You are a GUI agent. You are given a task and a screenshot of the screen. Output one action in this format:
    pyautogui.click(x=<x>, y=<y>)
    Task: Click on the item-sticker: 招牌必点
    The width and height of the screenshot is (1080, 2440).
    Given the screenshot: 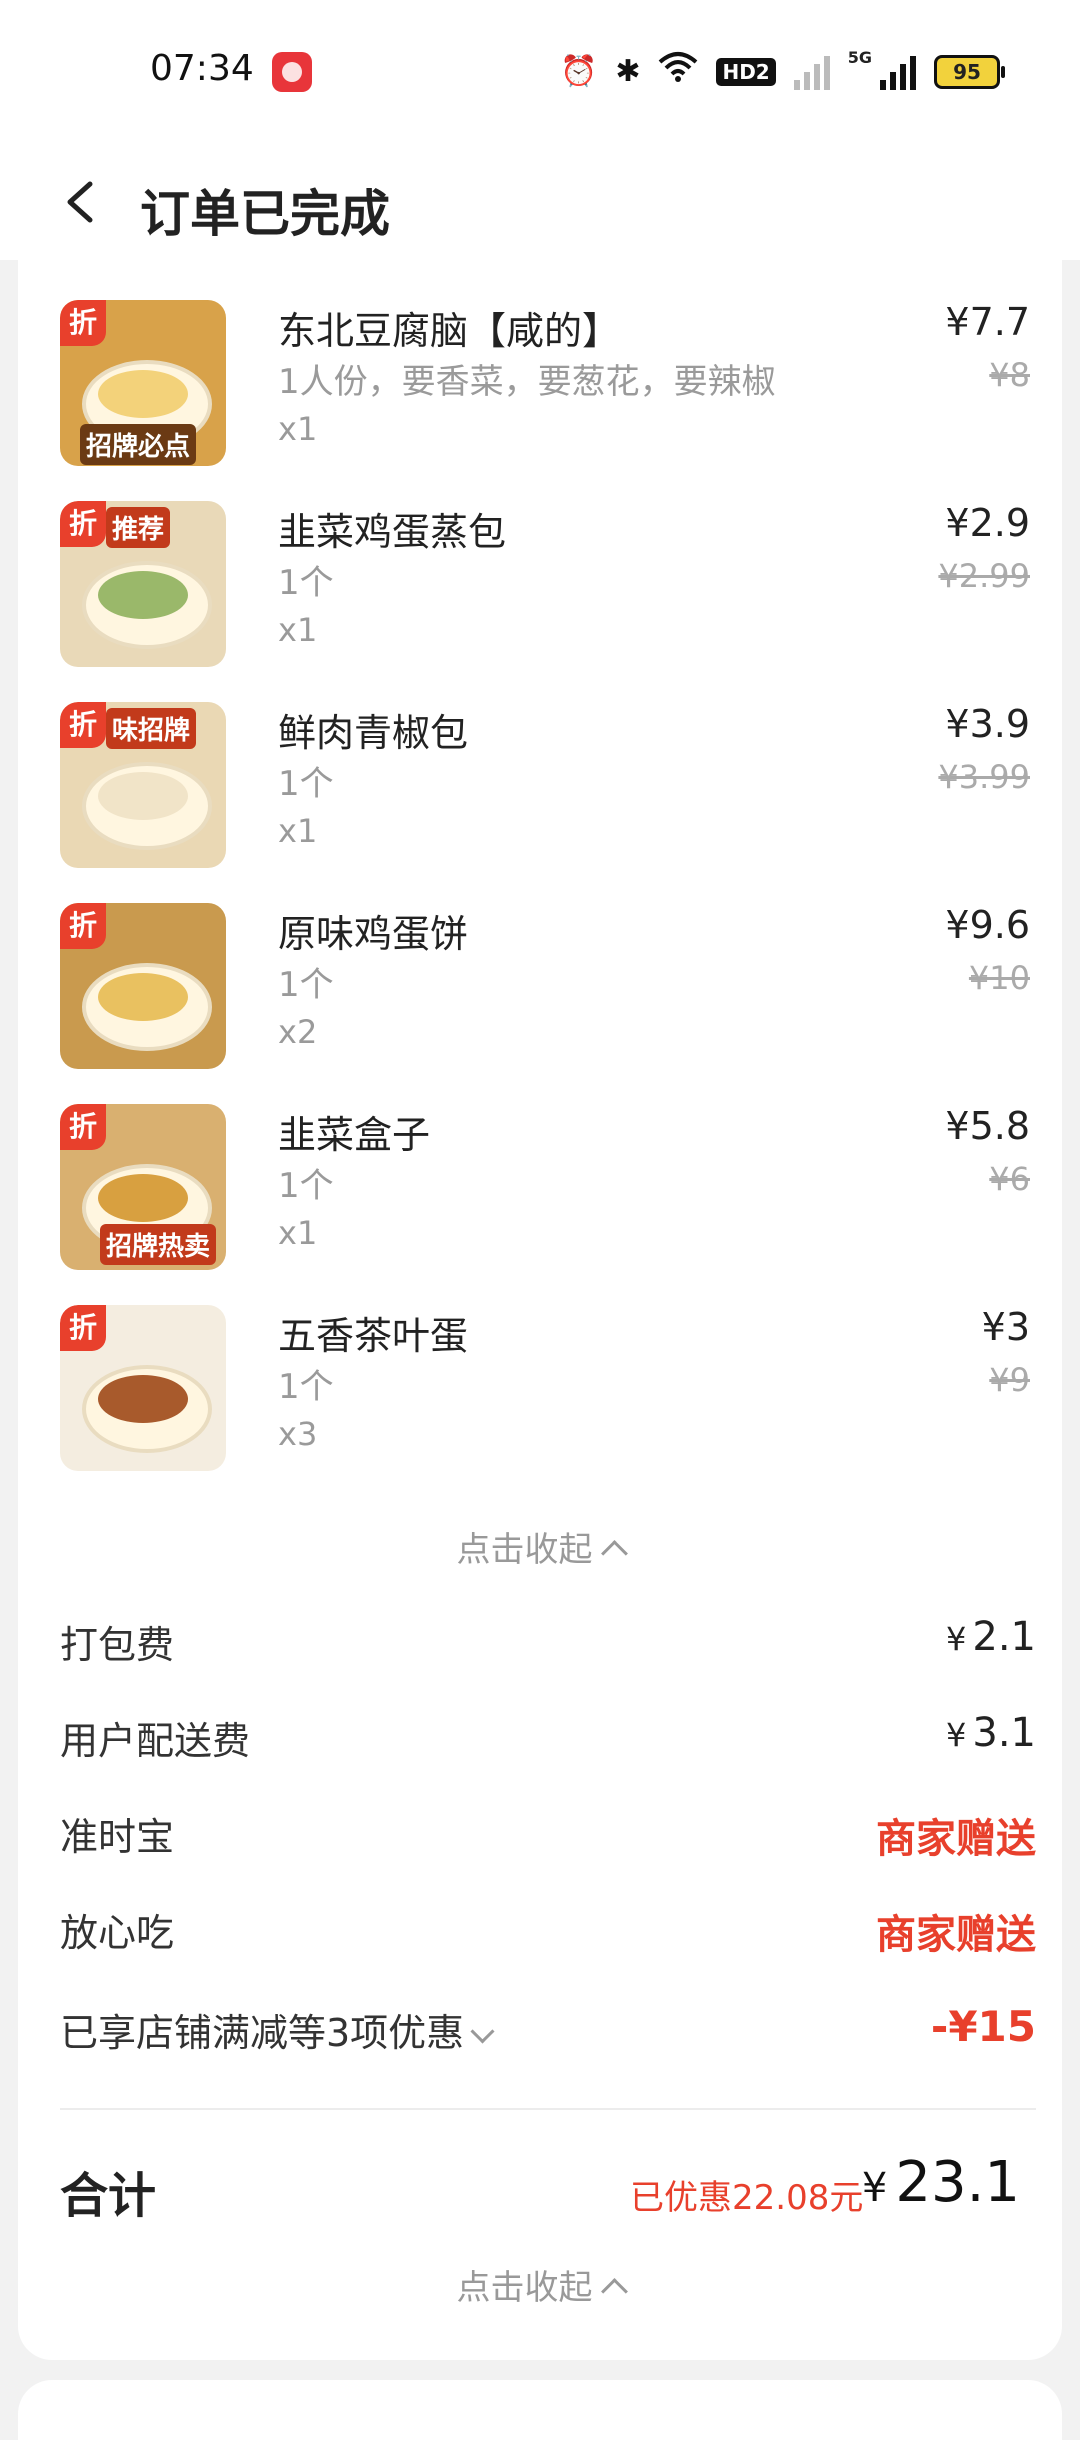 What is the action you would take?
    pyautogui.click(x=138, y=444)
    